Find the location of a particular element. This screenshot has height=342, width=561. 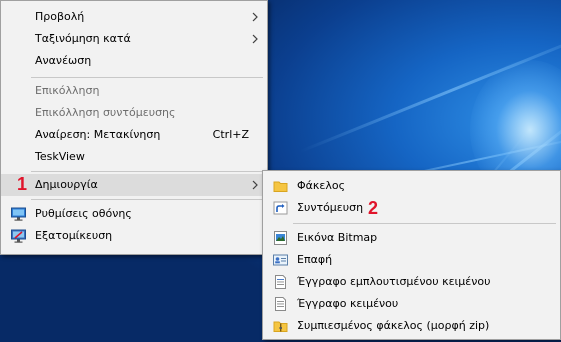

menu-item-label: Εικόνα Bitmap is located at coordinates (337, 237).